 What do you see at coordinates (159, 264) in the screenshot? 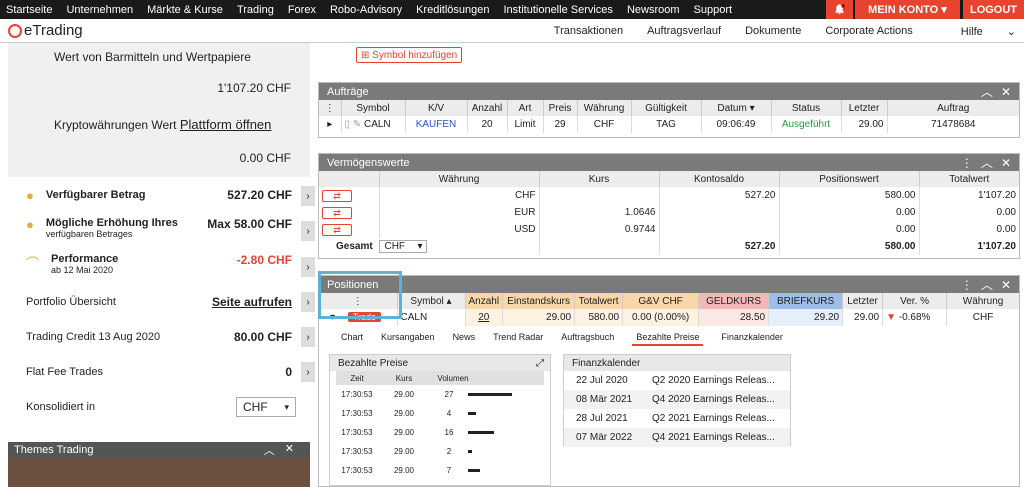
I see `performance-row: ⌒ Performance ab 12 Mai 2020 -2.80 CHF` at bounding box center [159, 264].